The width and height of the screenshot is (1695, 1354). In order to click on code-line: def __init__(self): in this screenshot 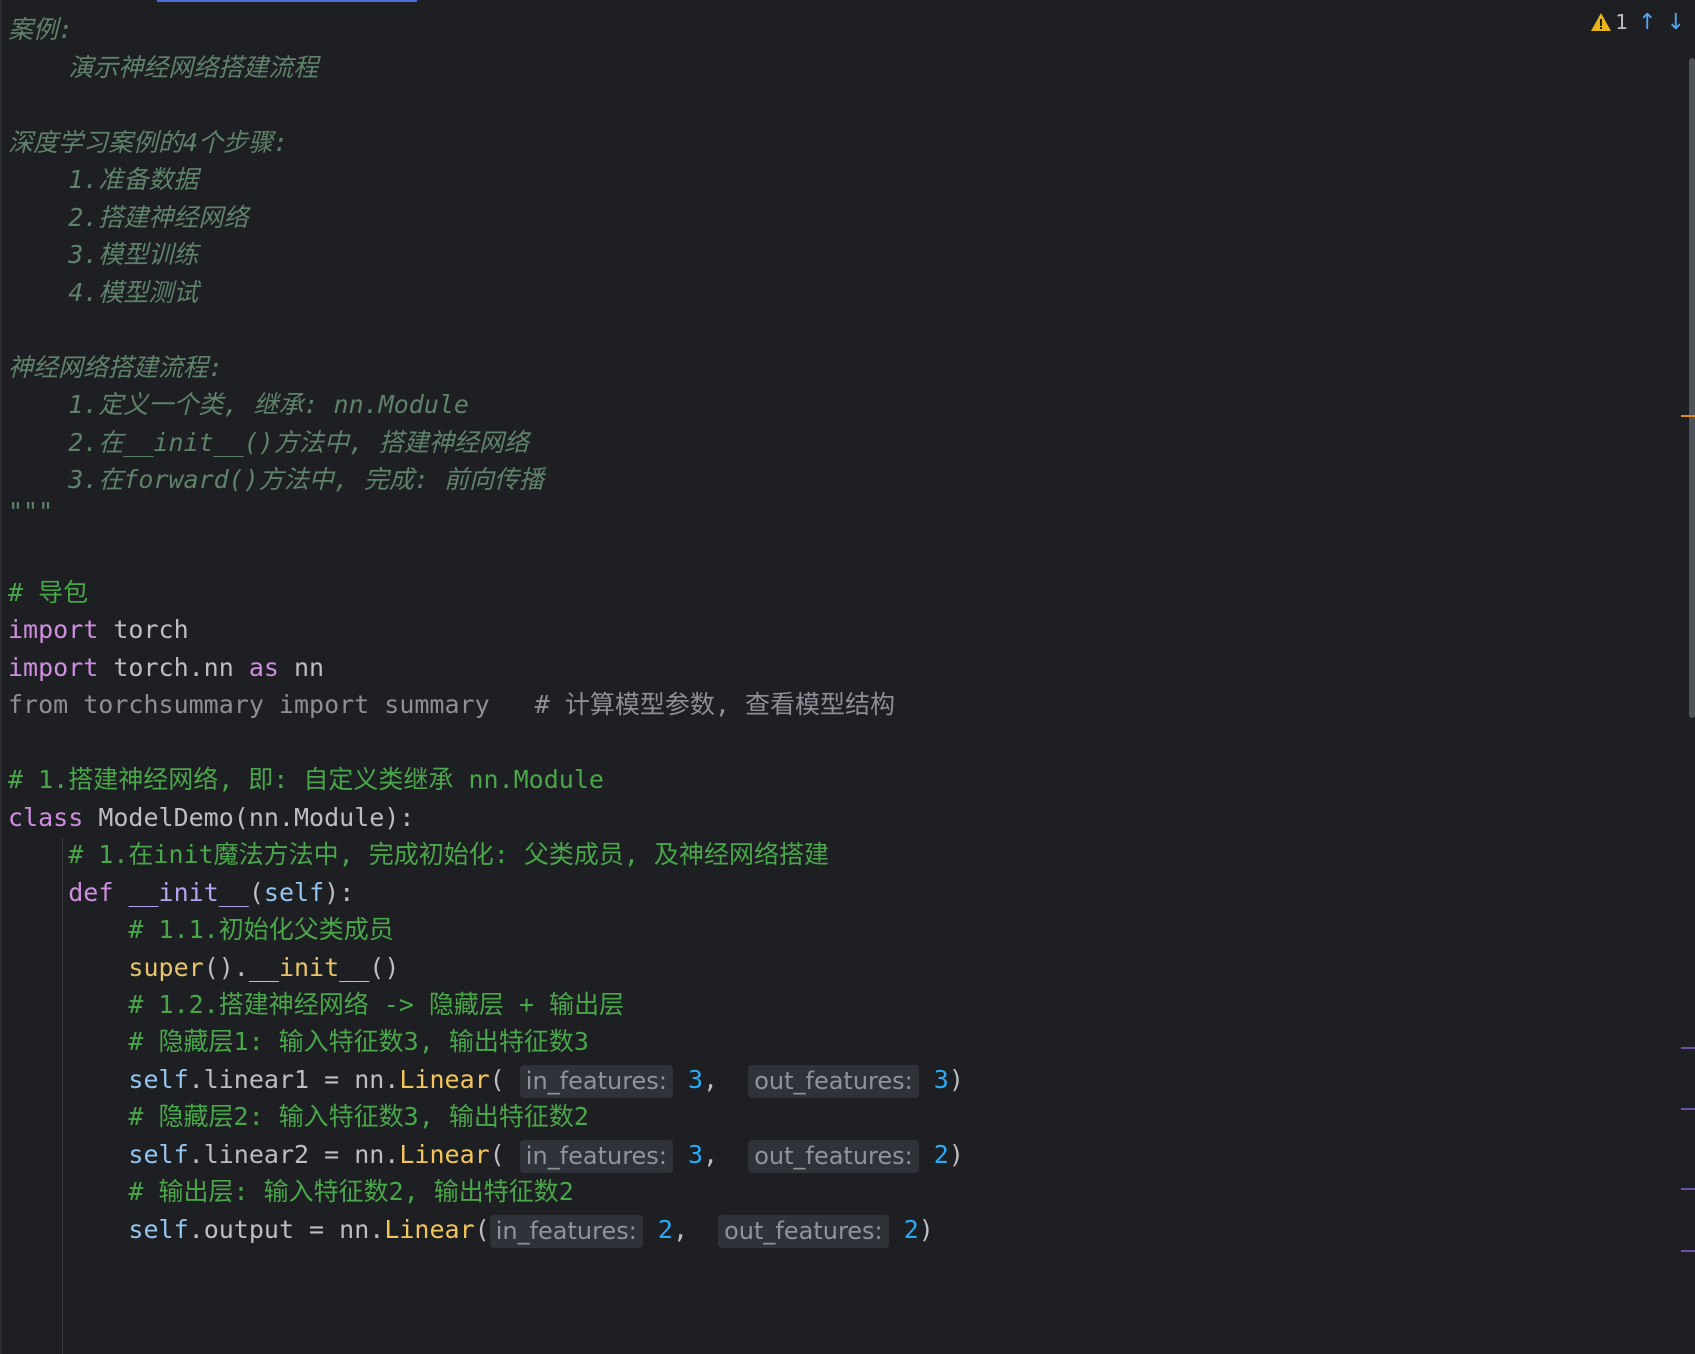, I will do `click(181, 893)`.